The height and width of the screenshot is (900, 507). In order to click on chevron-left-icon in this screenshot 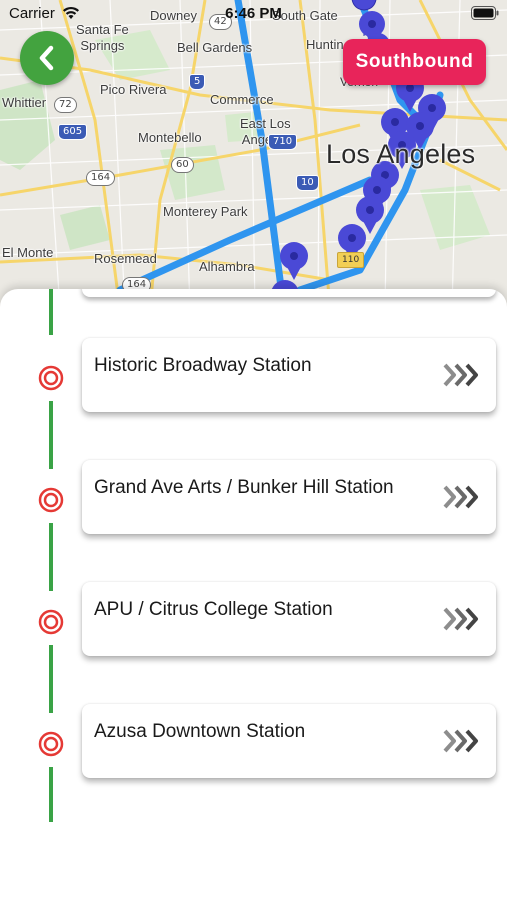, I will do `click(46, 58)`.